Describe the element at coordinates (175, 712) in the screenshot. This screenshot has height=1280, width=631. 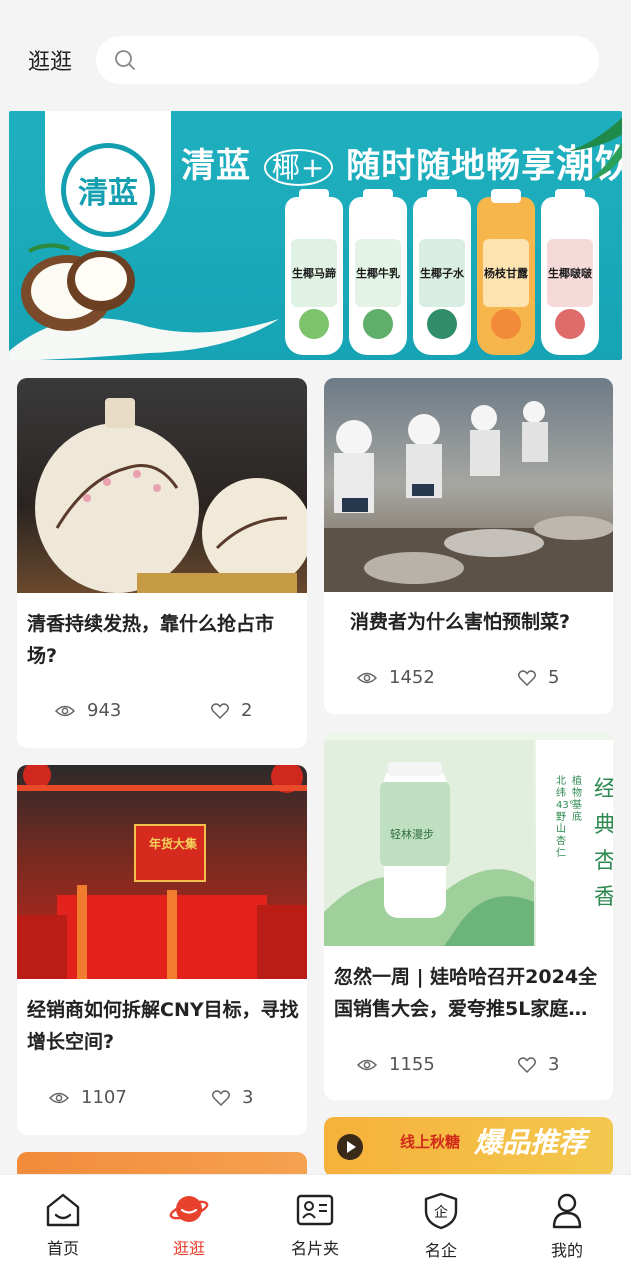
I see `article-stats: 943 2` at that location.